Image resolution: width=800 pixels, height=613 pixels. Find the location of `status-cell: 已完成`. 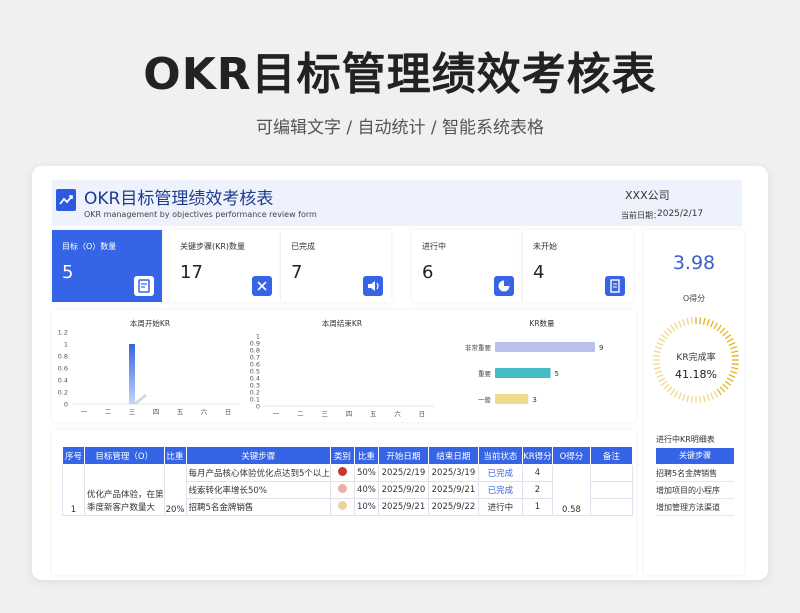

status-cell: 已完成 is located at coordinates (500, 473).